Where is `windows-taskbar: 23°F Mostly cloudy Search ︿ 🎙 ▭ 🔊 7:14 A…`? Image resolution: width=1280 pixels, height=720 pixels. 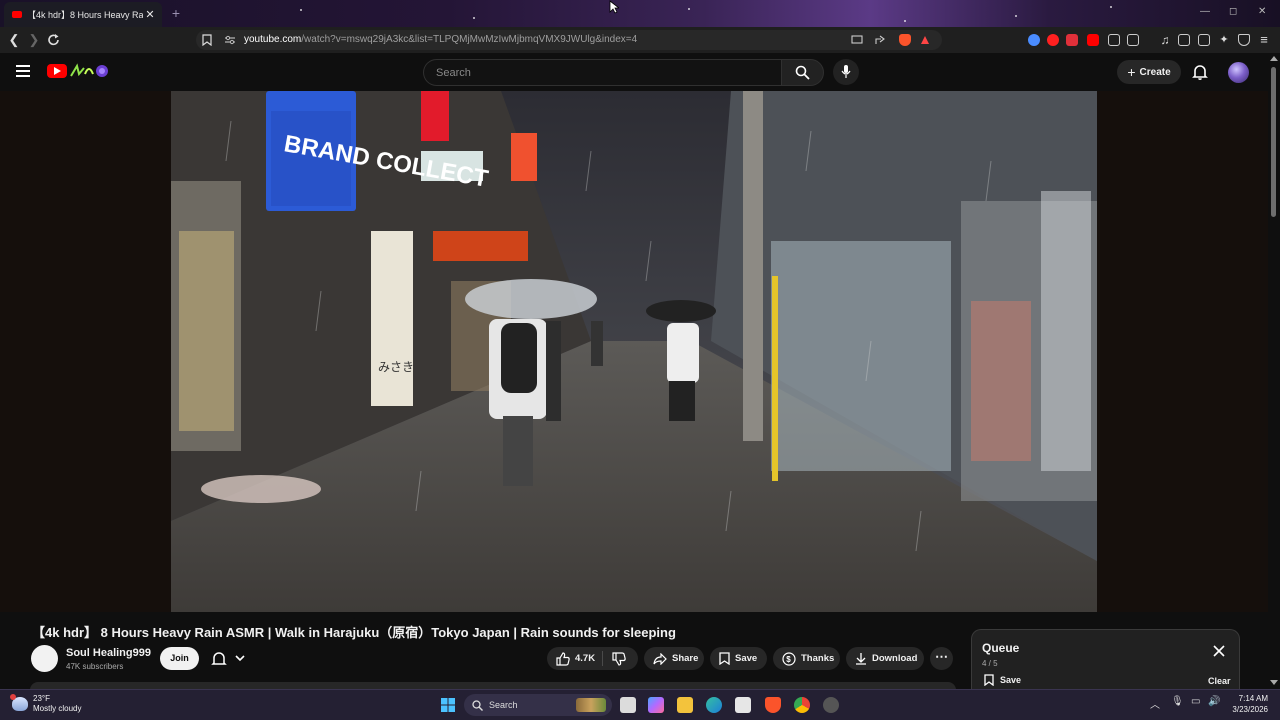
windows-taskbar: 23°F Mostly cloudy Search ︿ 🎙 ▭ 🔊 7:14 A… is located at coordinates (640, 704).